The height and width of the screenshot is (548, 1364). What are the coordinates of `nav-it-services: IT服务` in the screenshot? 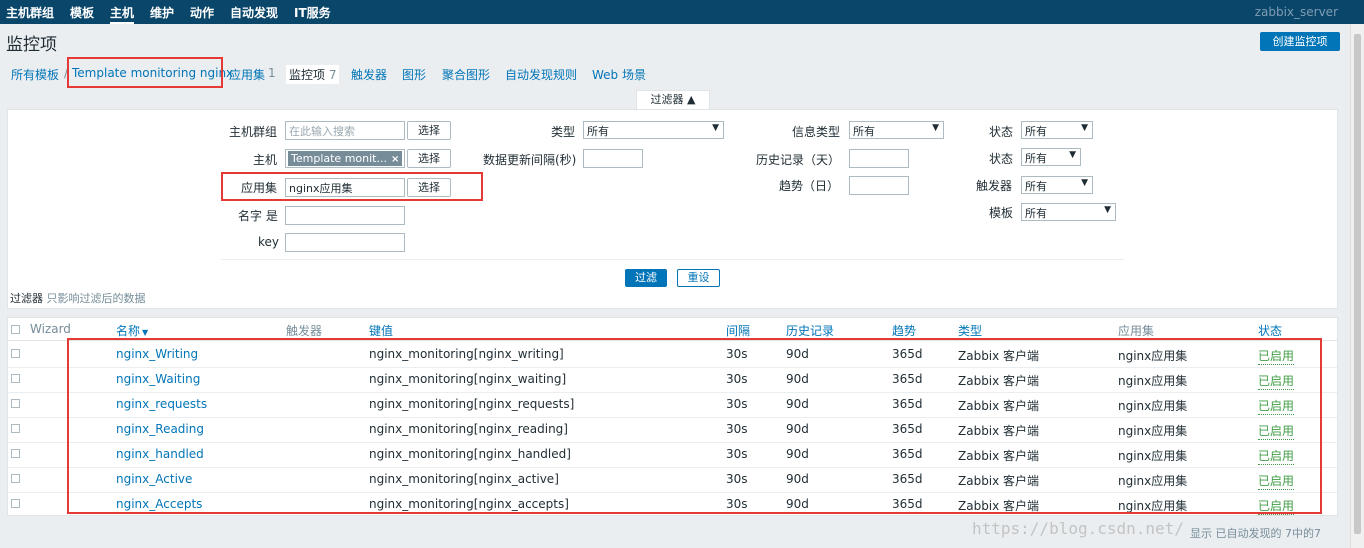 It's located at (312, 12).